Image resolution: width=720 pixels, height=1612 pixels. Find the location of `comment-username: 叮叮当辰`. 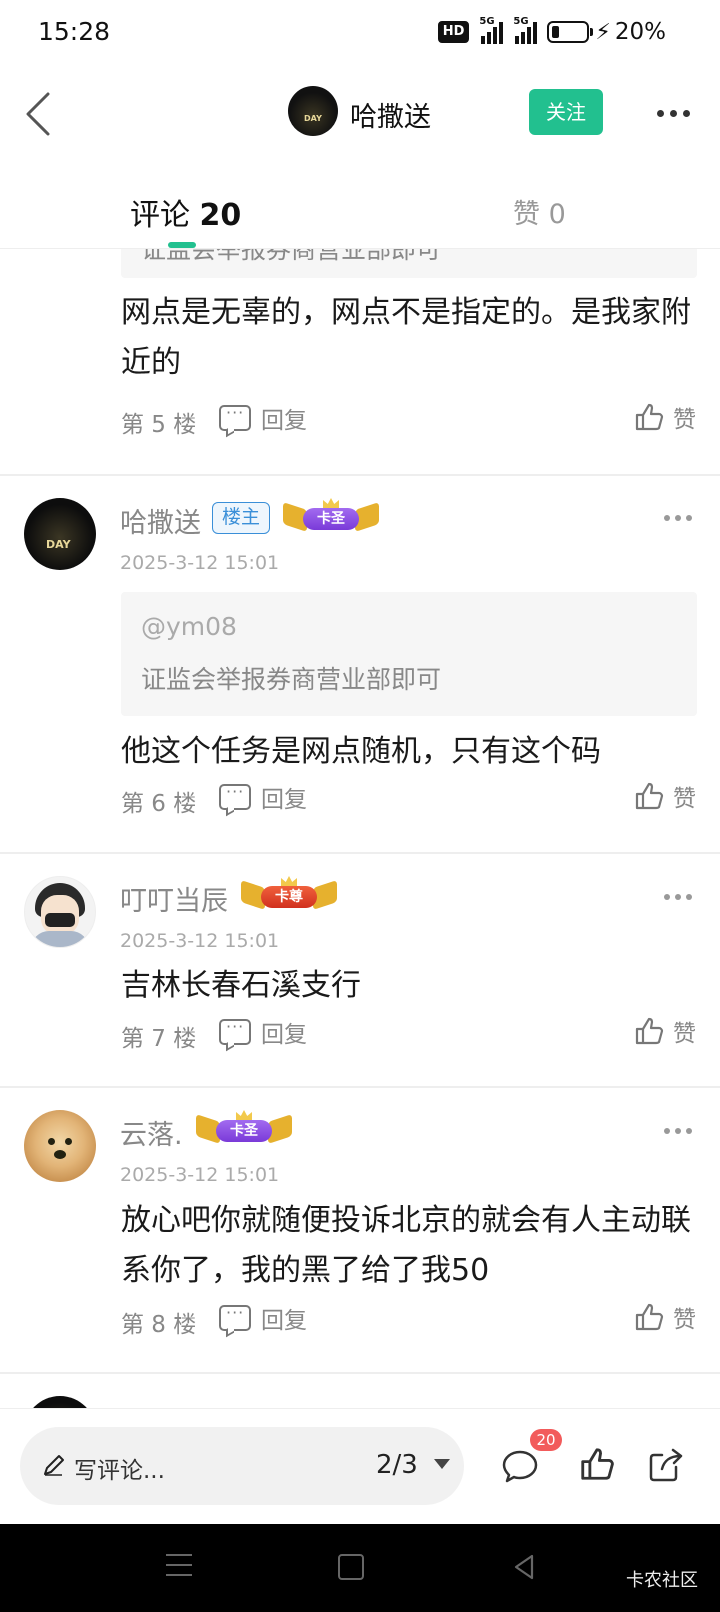

comment-username: 叮叮当辰 is located at coordinates (174, 898).